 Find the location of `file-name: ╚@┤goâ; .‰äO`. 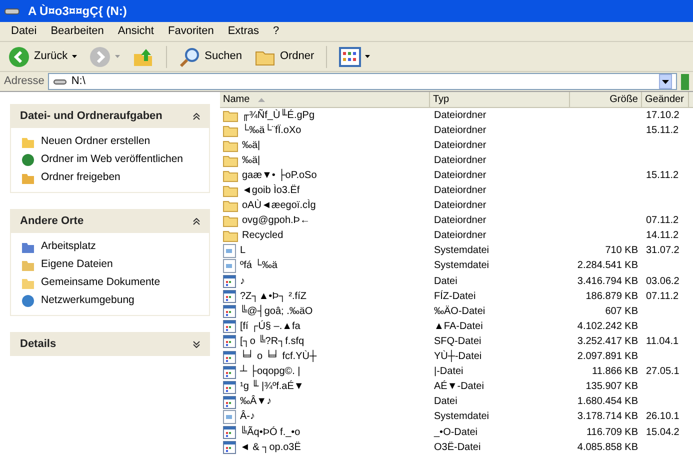

file-name: ╚@┤goâ; .‰äO is located at coordinates (276, 311).